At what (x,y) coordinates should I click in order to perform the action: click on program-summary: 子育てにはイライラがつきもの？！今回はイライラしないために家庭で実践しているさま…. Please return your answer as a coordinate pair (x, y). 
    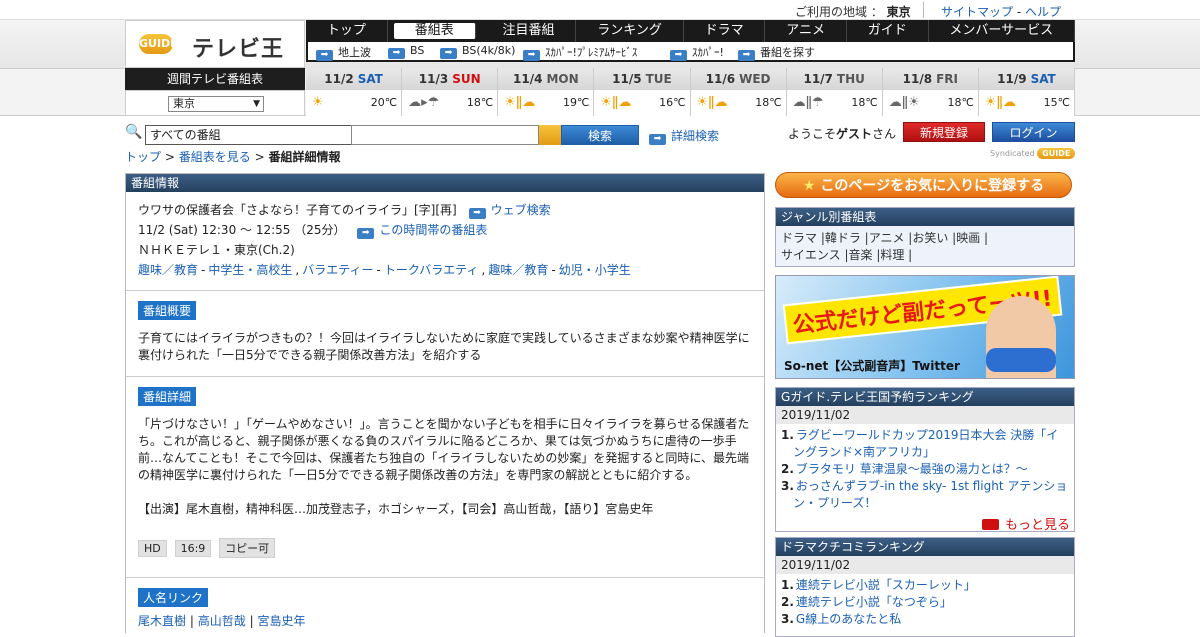
    Looking at the image, I should click on (444, 346).